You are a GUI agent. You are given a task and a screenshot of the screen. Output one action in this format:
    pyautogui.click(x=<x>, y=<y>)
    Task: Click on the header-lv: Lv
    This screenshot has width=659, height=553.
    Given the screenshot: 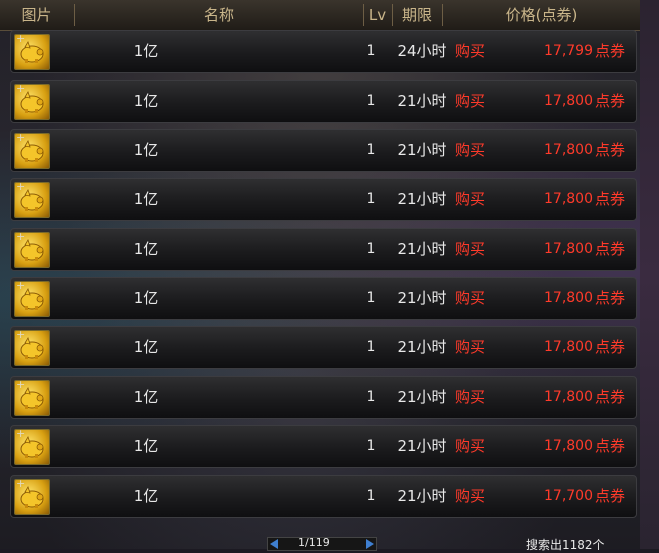 What is the action you would take?
    pyautogui.click(x=377, y=15)
    